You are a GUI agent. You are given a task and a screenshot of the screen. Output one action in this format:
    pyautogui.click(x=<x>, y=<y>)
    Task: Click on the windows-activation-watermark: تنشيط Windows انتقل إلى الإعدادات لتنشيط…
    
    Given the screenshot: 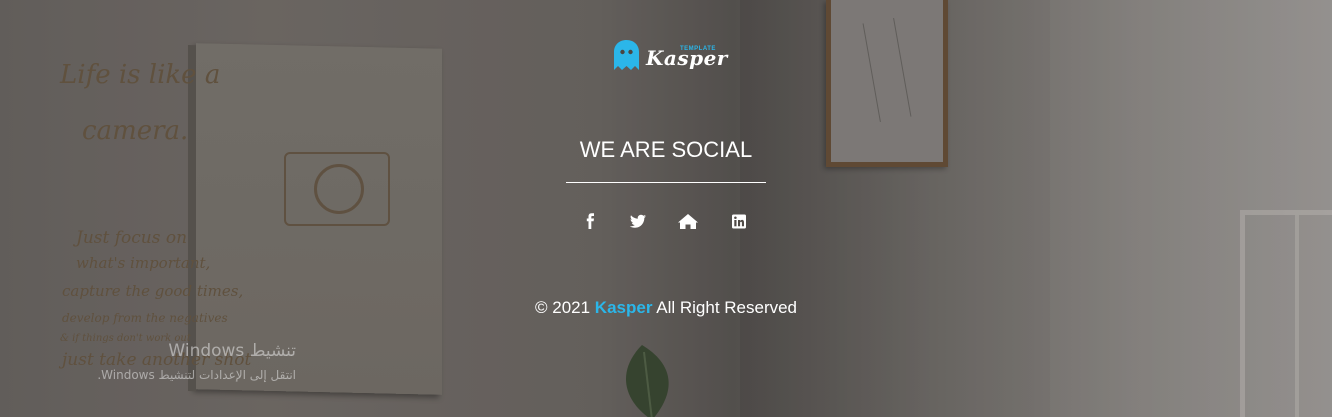 What is the action you would take?
    pyautogui.click(x=168, y=362)
    